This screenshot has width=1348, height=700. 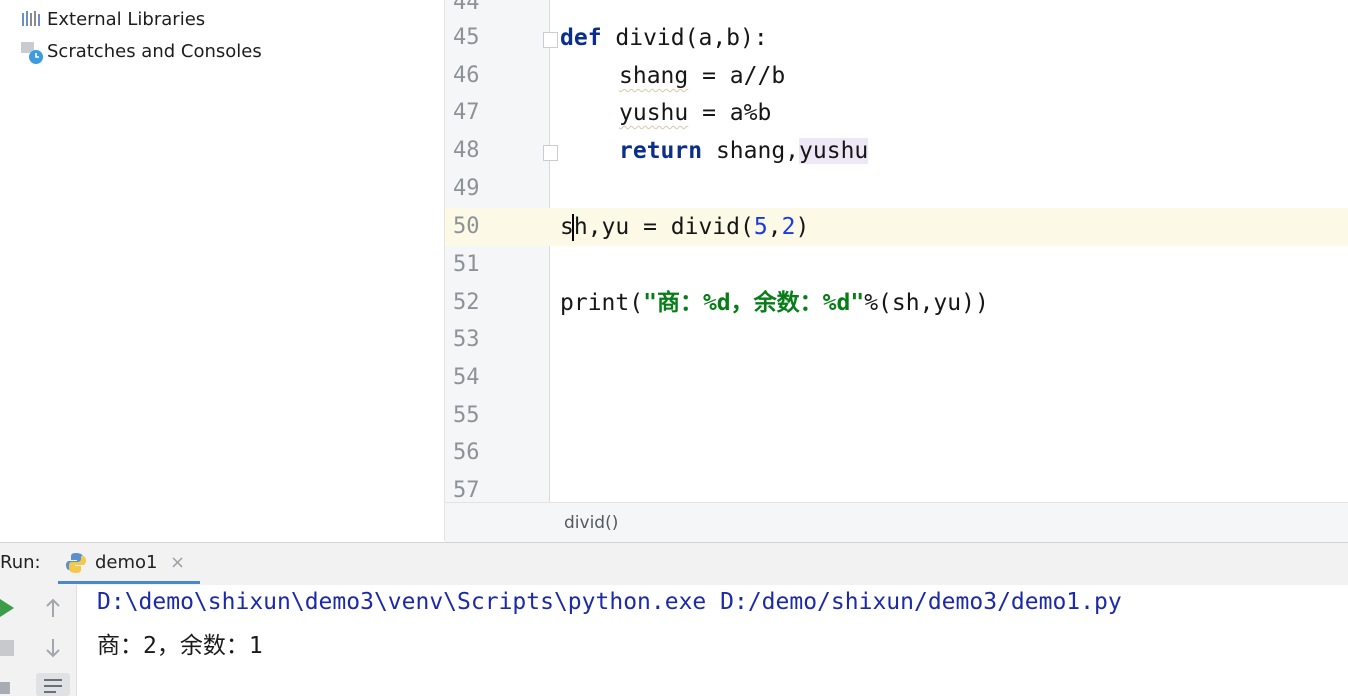 I want to click on close-icon: ×, so click(x=177, y=562).